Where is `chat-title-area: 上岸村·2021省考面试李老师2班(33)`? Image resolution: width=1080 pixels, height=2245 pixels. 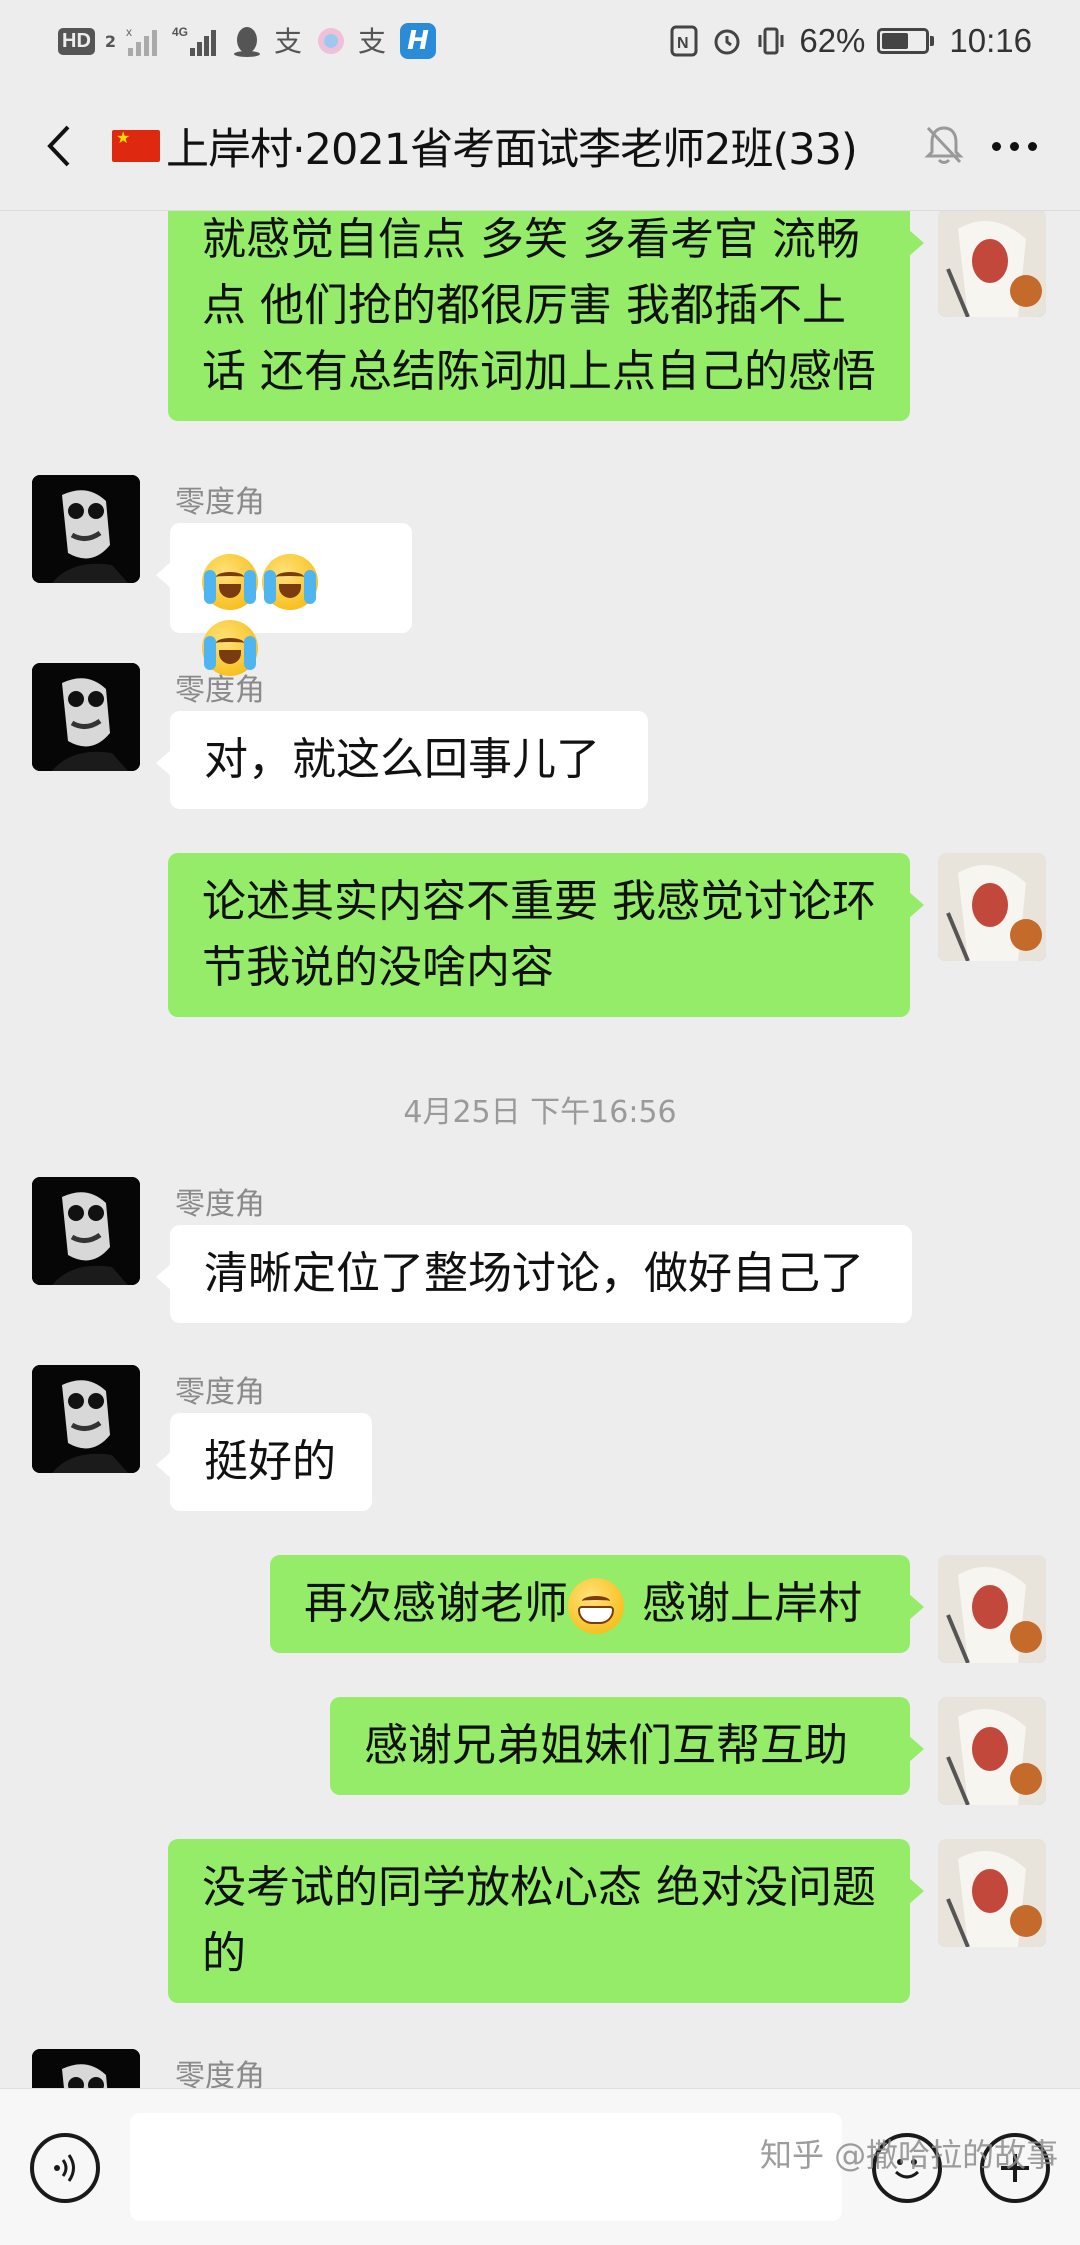 chat-title-area: 上岸村·2021省考面试李老师2班(33) is located at coordinates (512, 146).